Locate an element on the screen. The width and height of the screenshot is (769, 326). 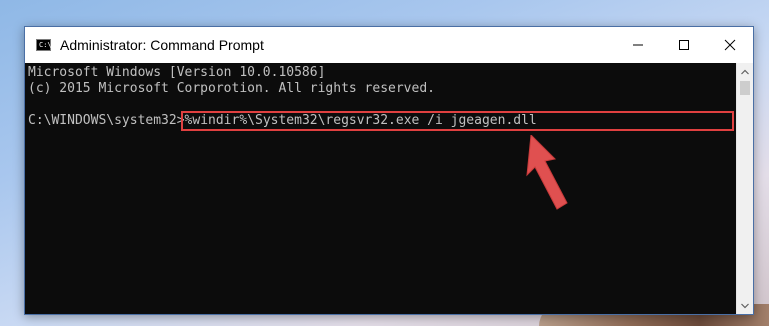
close-icon is located at coordinates (730, 45).